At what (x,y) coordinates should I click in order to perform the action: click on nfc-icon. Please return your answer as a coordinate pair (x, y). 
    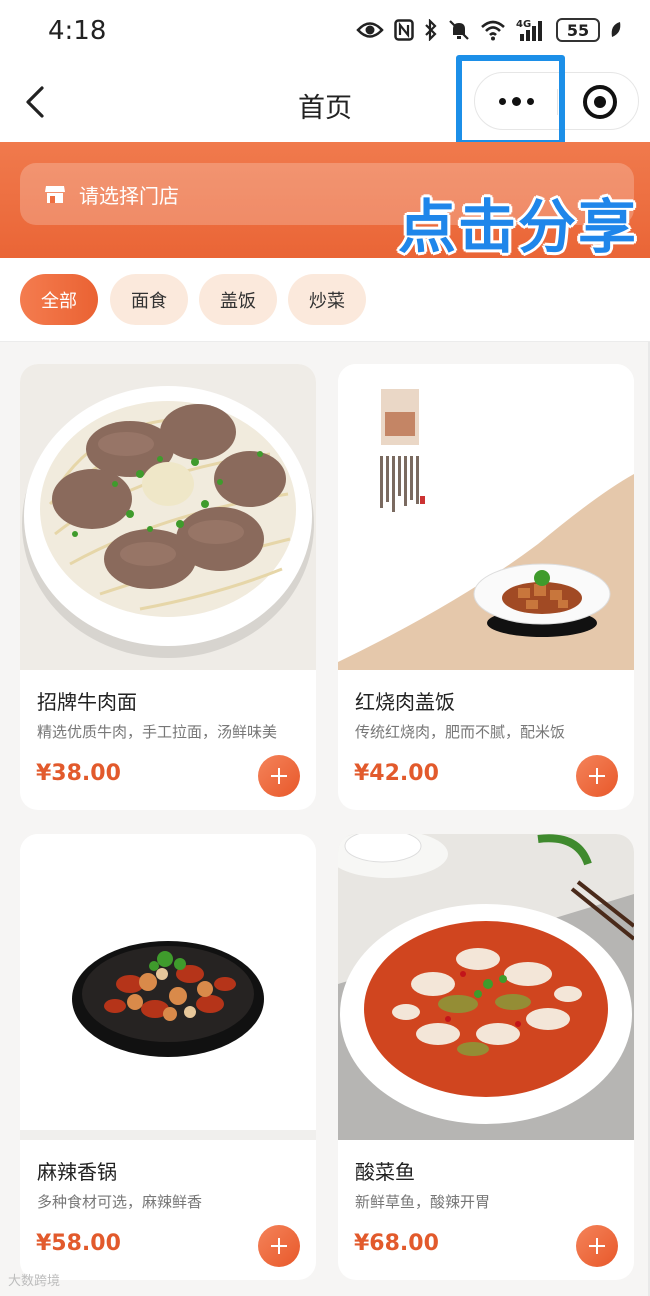
    Looking at the image, I should click on (404, 30).